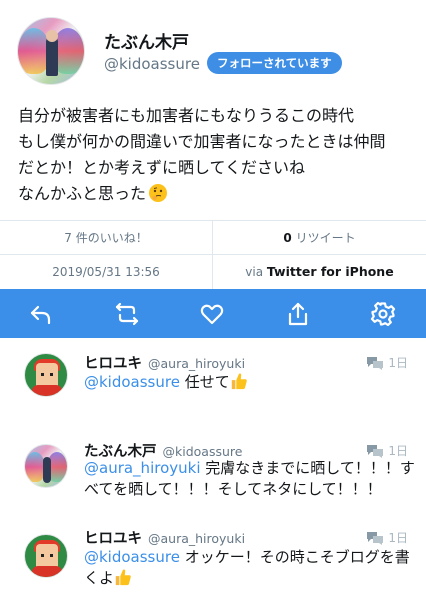 The width and height of the screenshot is (426, 600). I want to click on settings-icon, so click(383, 313).